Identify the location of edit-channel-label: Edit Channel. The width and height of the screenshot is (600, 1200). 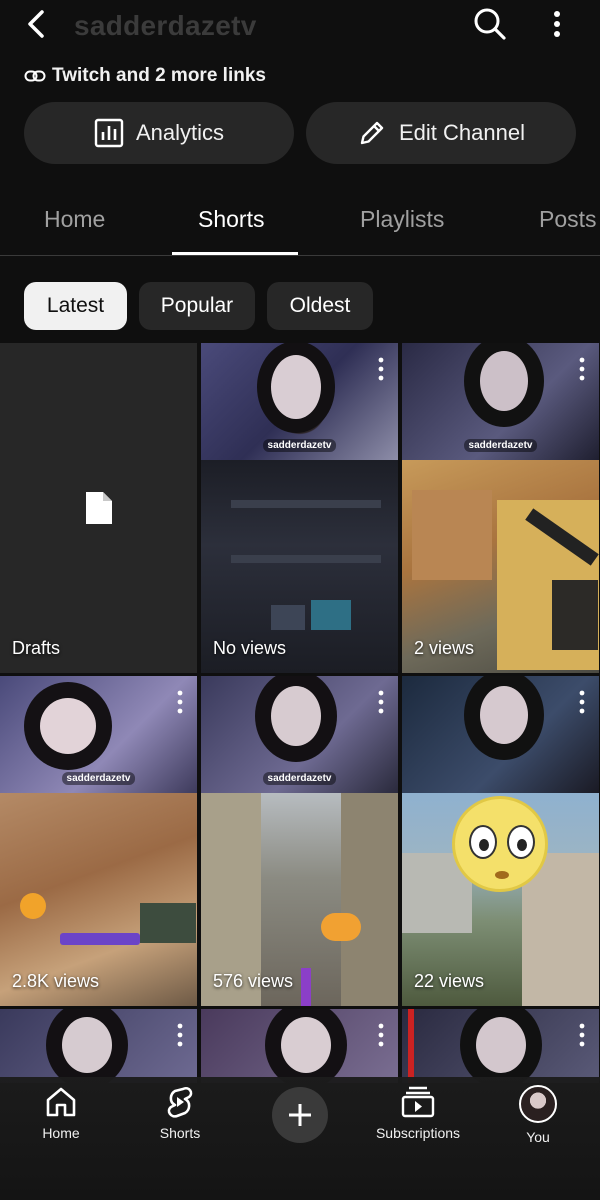
(462, 132).